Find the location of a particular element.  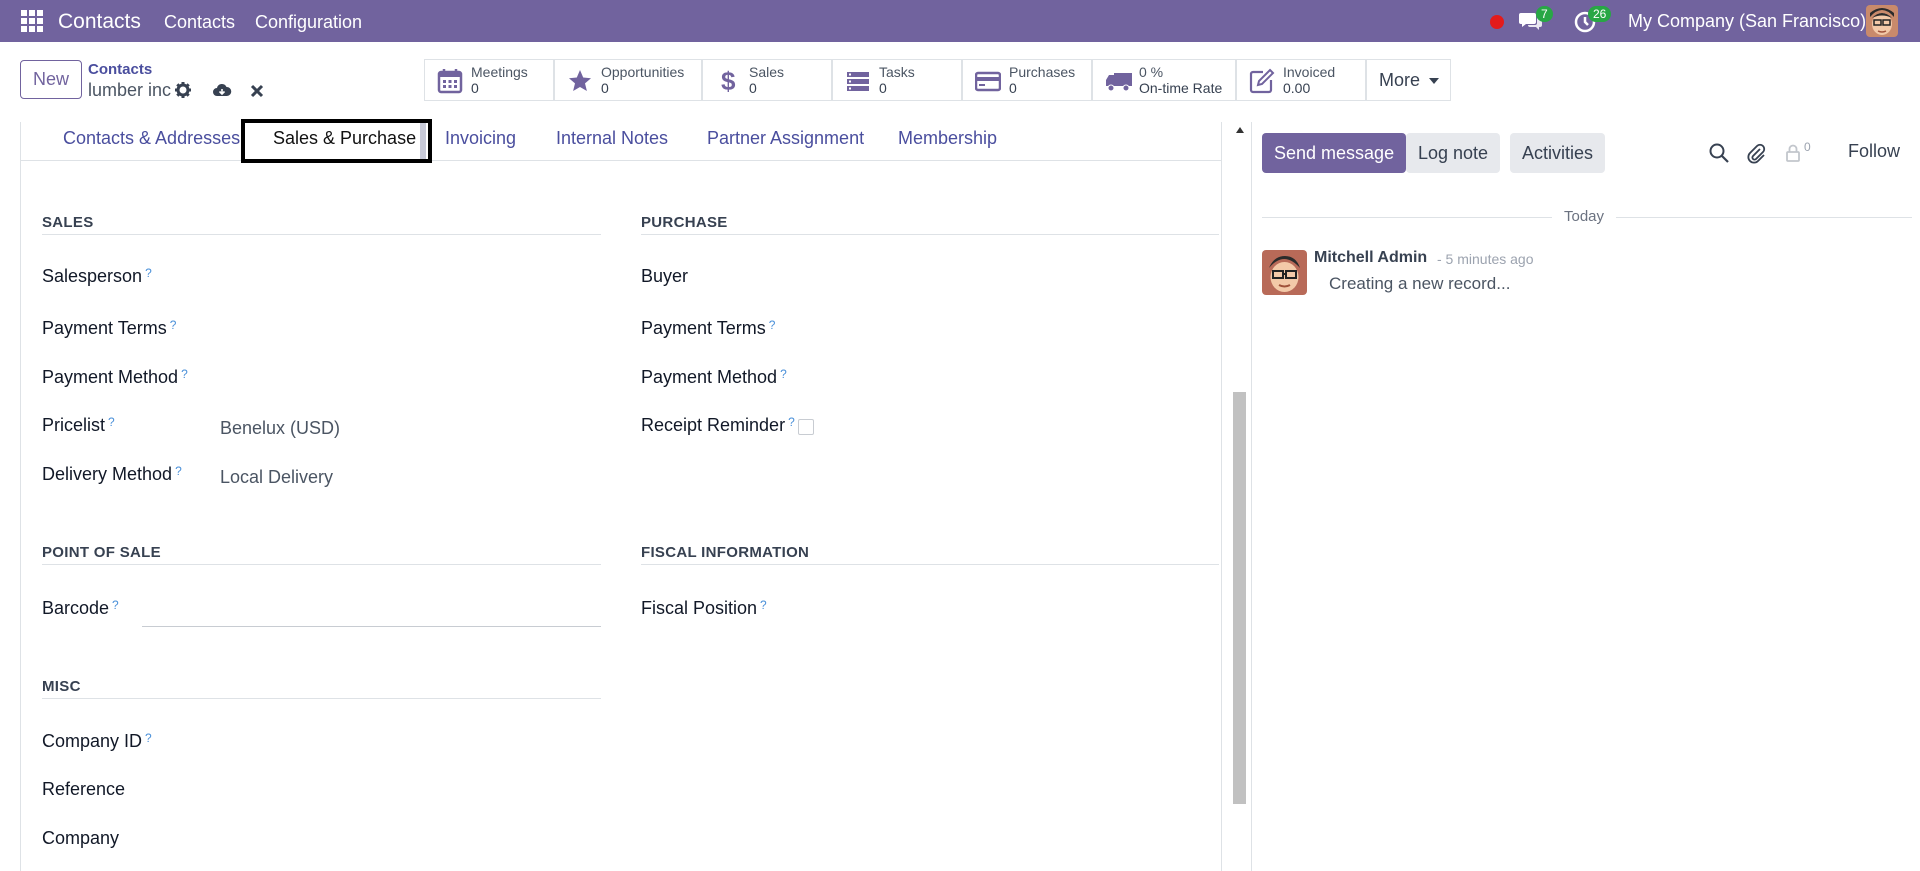

pos-section-title: POINT OF SALE is located at coordinates (101, 552).